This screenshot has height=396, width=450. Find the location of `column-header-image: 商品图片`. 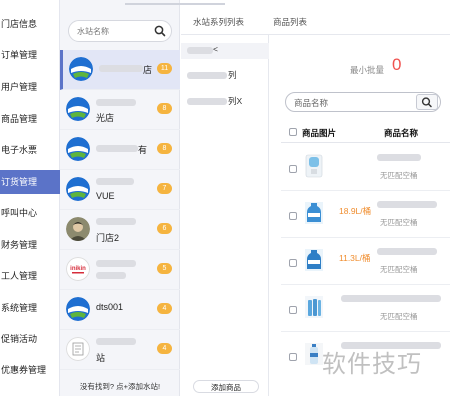

column-header-image: 商品图片 is located at coordinates (319, 133).